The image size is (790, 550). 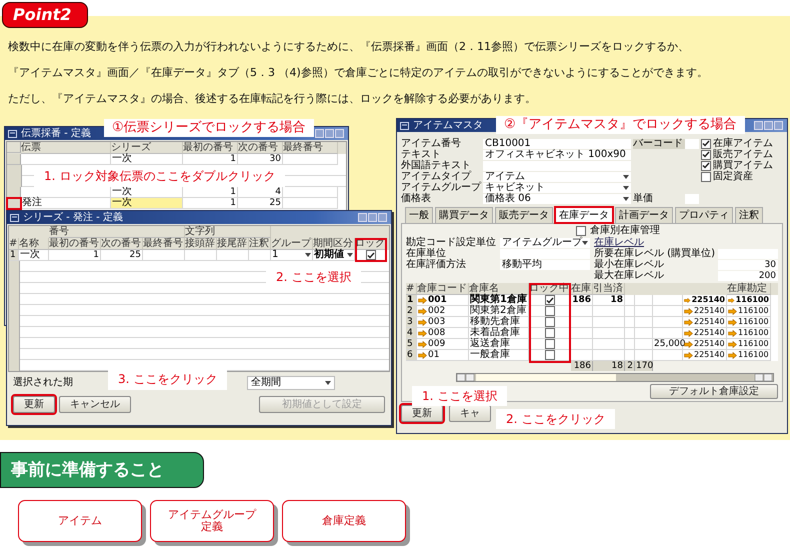 What do you see at coordinates (292, 255) in the screenshot?
I see `dropdown: 1` at bounding box center [292, 255].